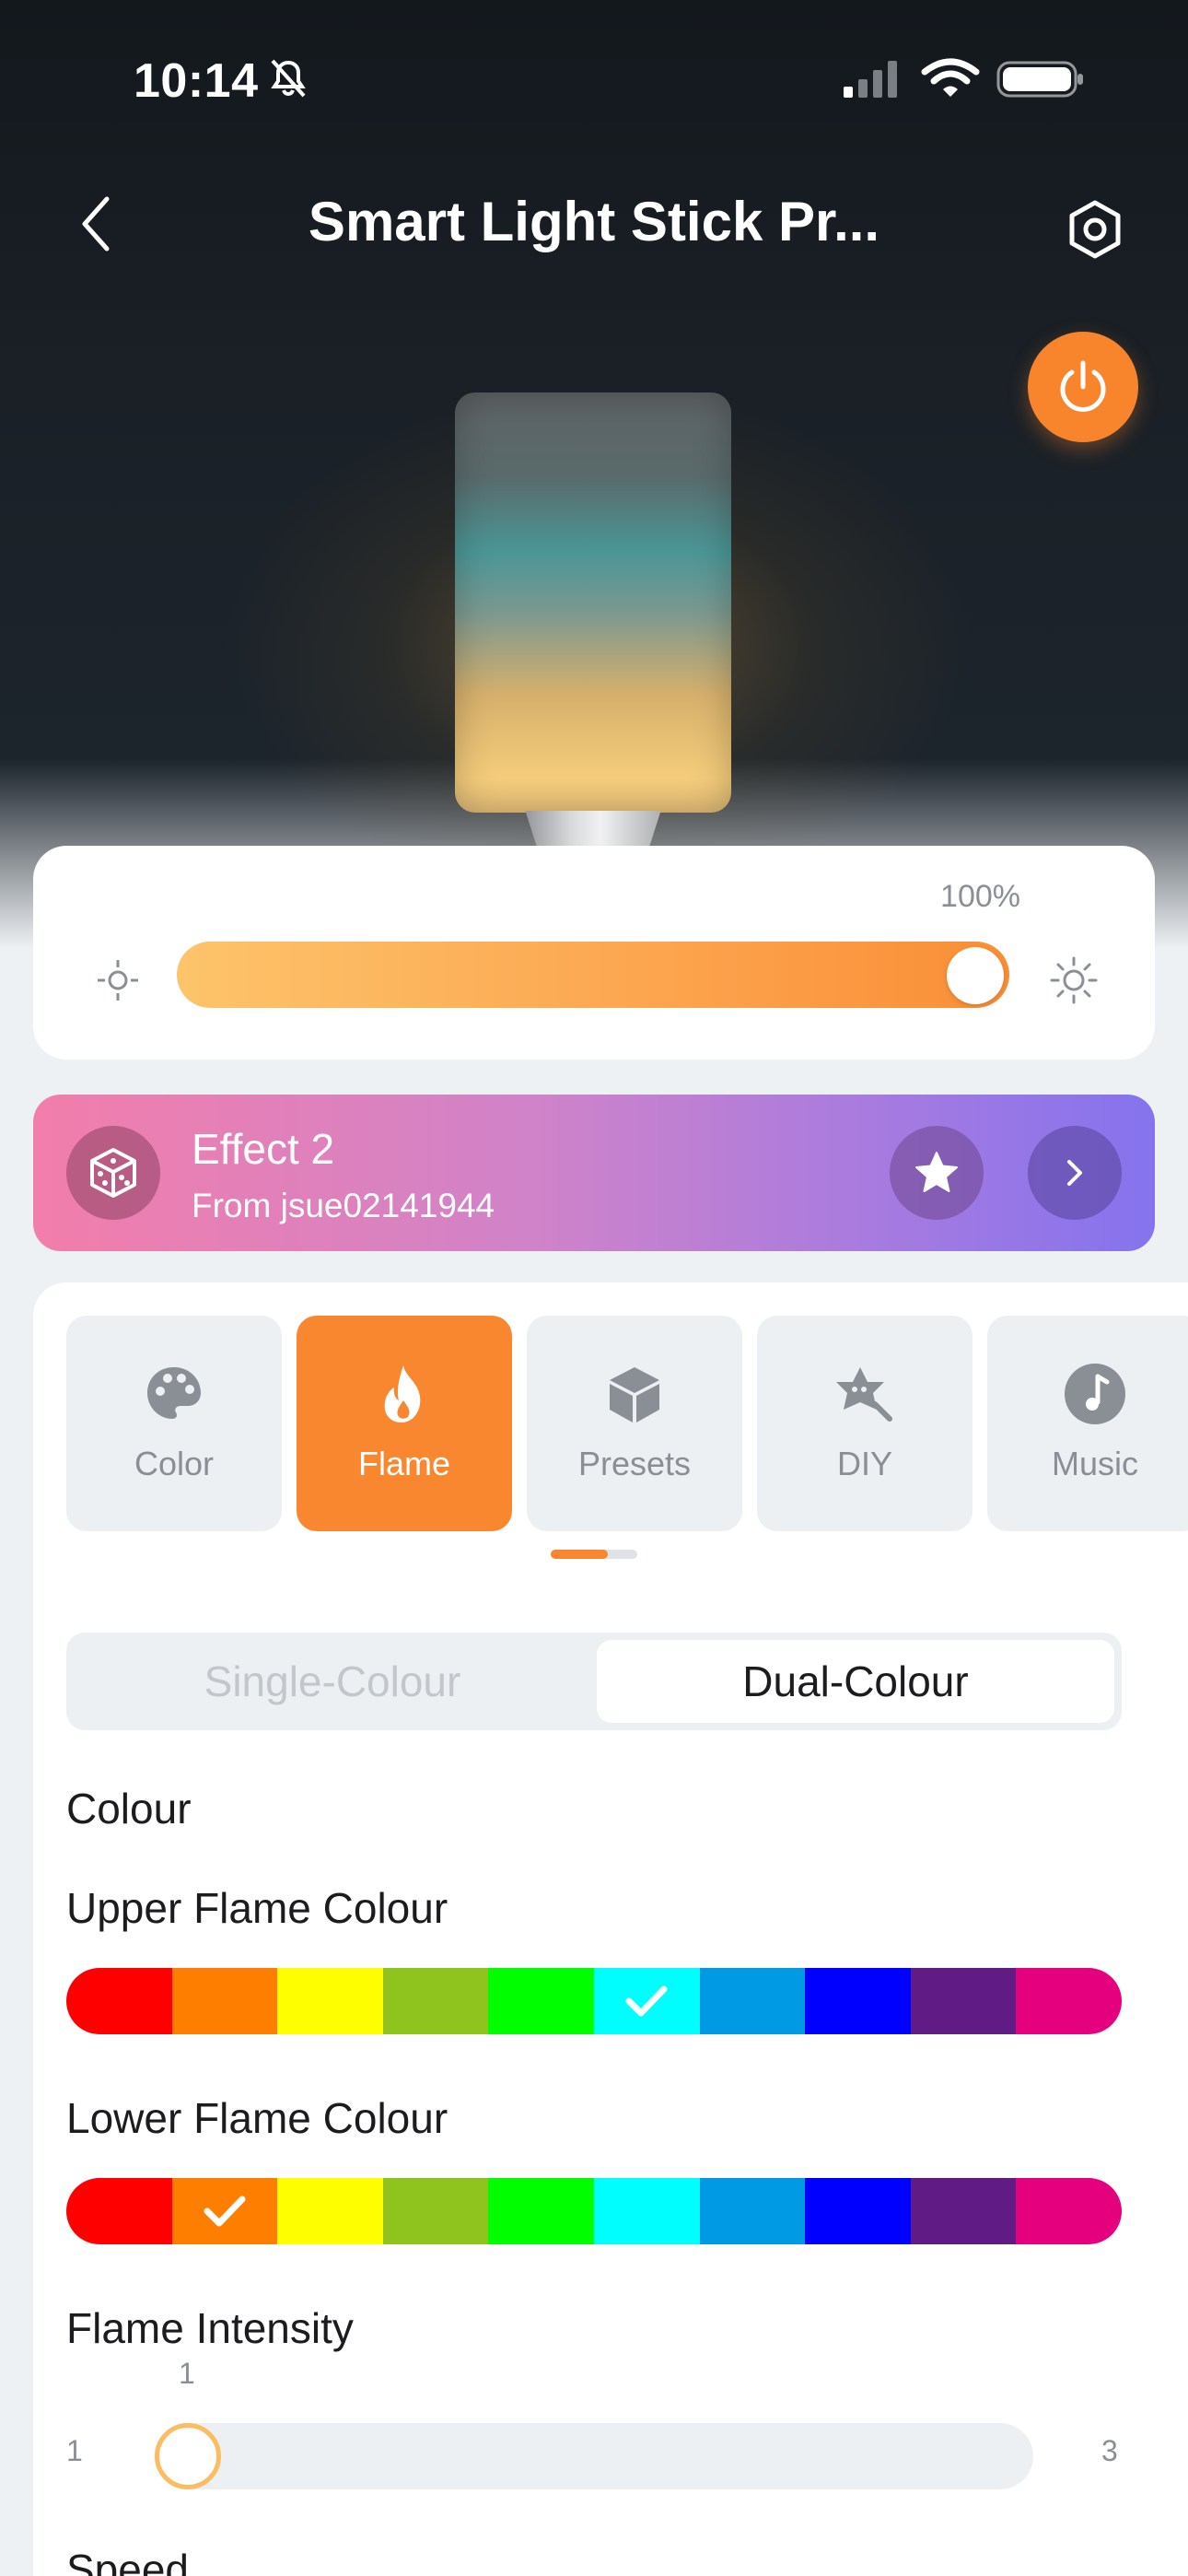  Describe the element at coordinates (870, 79) in the screenshot. I see `signal-icon` at that location.